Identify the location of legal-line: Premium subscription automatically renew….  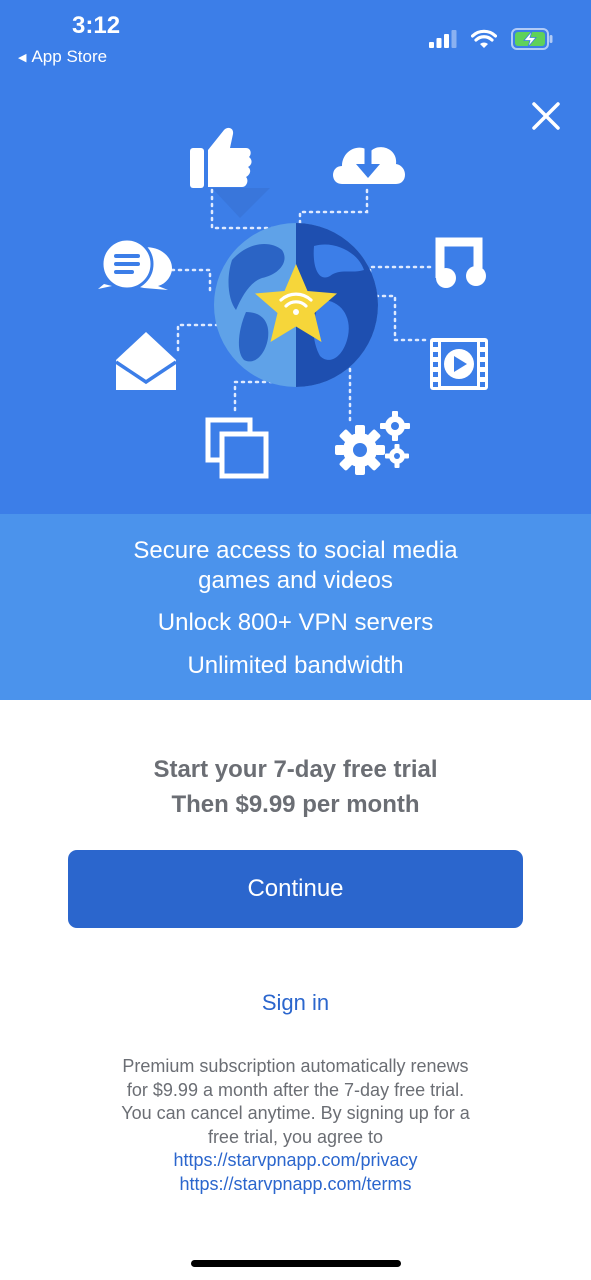
(295, 1066).